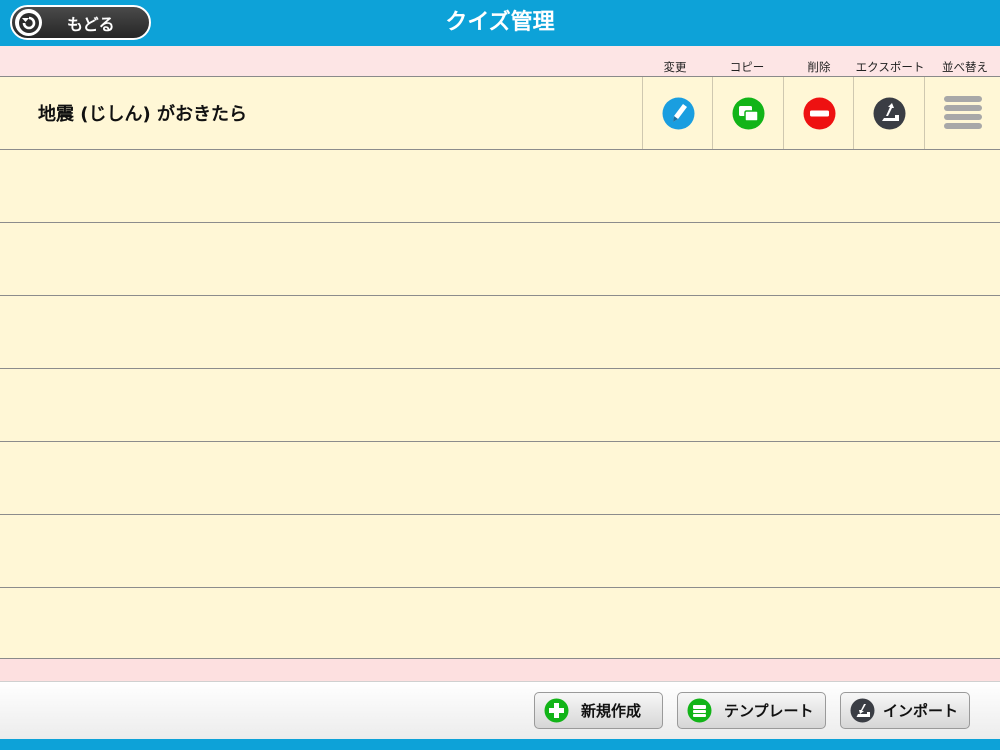 The width and height of the screenshot is (1000, 750). I want to click on column-header-bar: 変更 コピー 削除 エクスポート 並べ替え, so click(500, 61).